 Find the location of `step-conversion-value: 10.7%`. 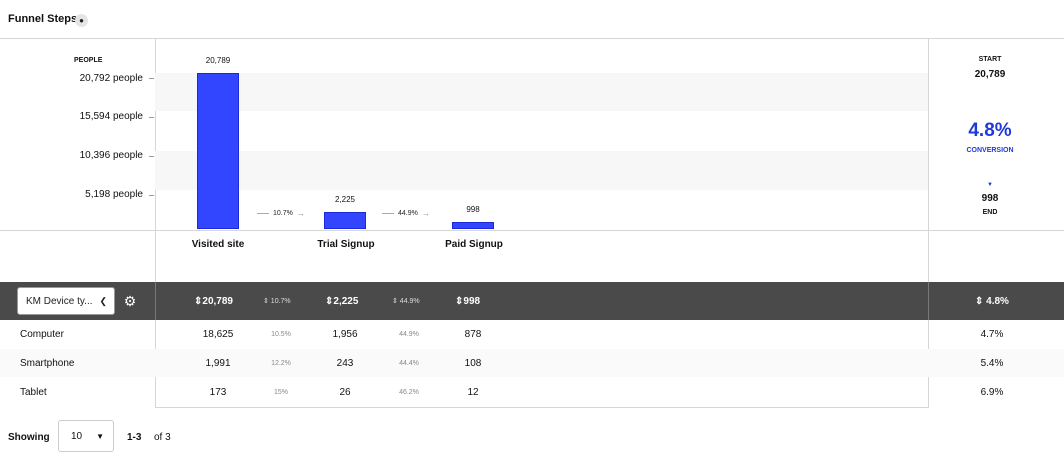

step-conversion-value: 10.7% is located at coordinates (283, 213).